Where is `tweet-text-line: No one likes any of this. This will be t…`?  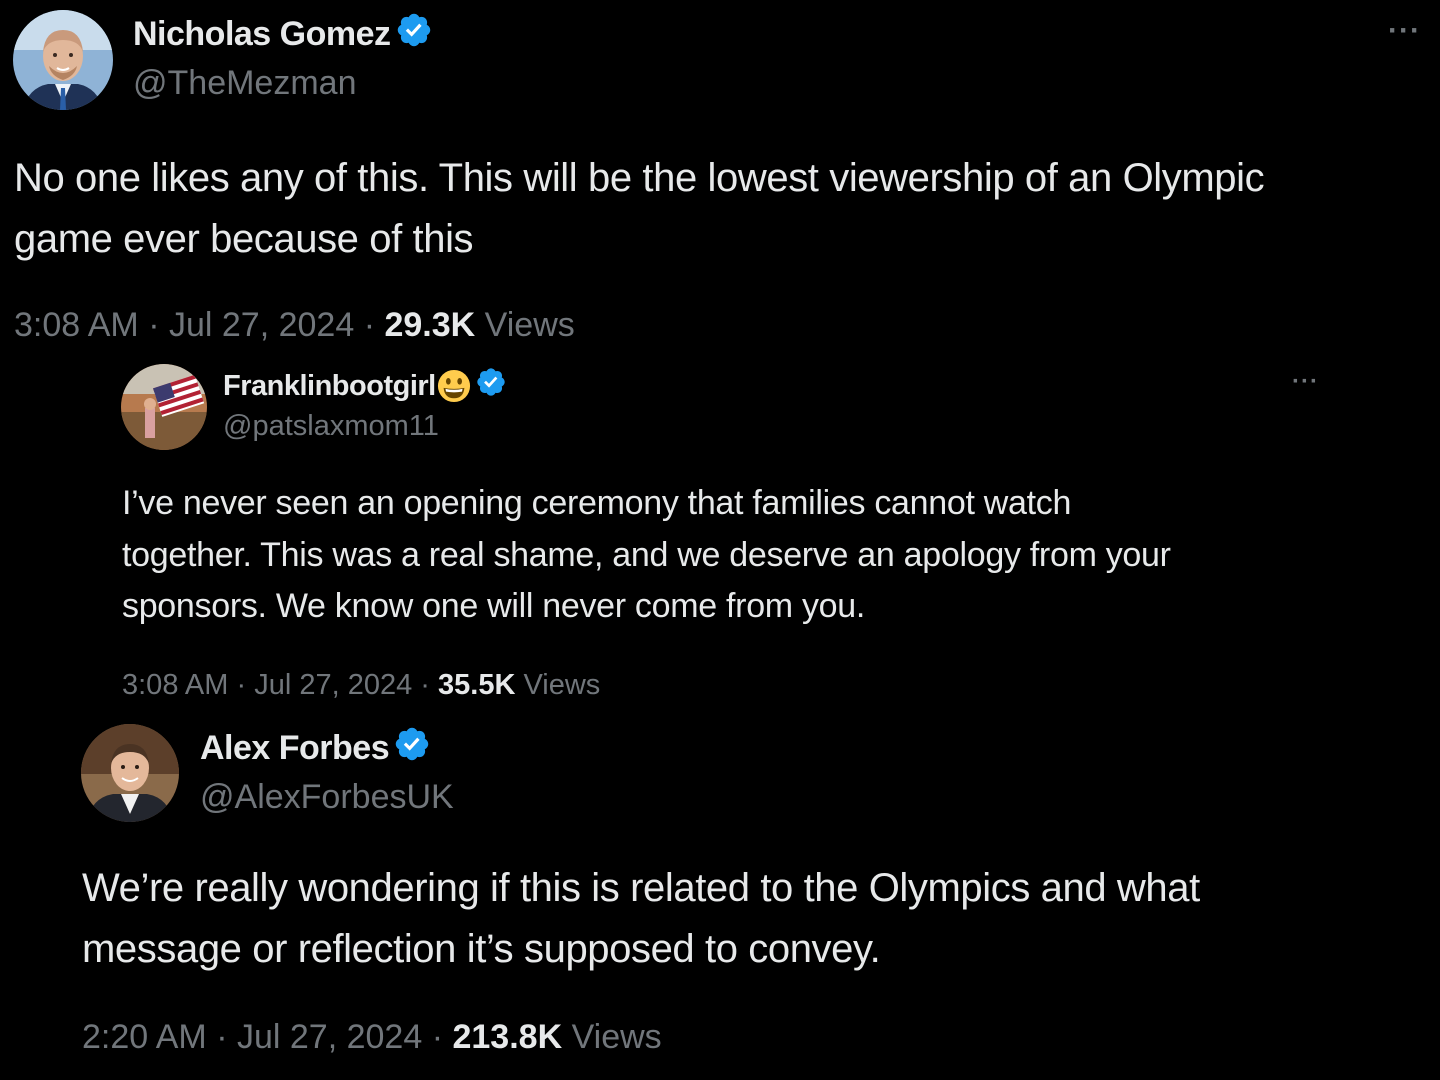 tweet-text-line: No one likes any of this. This will be t… is located at coordinates (639, 178).